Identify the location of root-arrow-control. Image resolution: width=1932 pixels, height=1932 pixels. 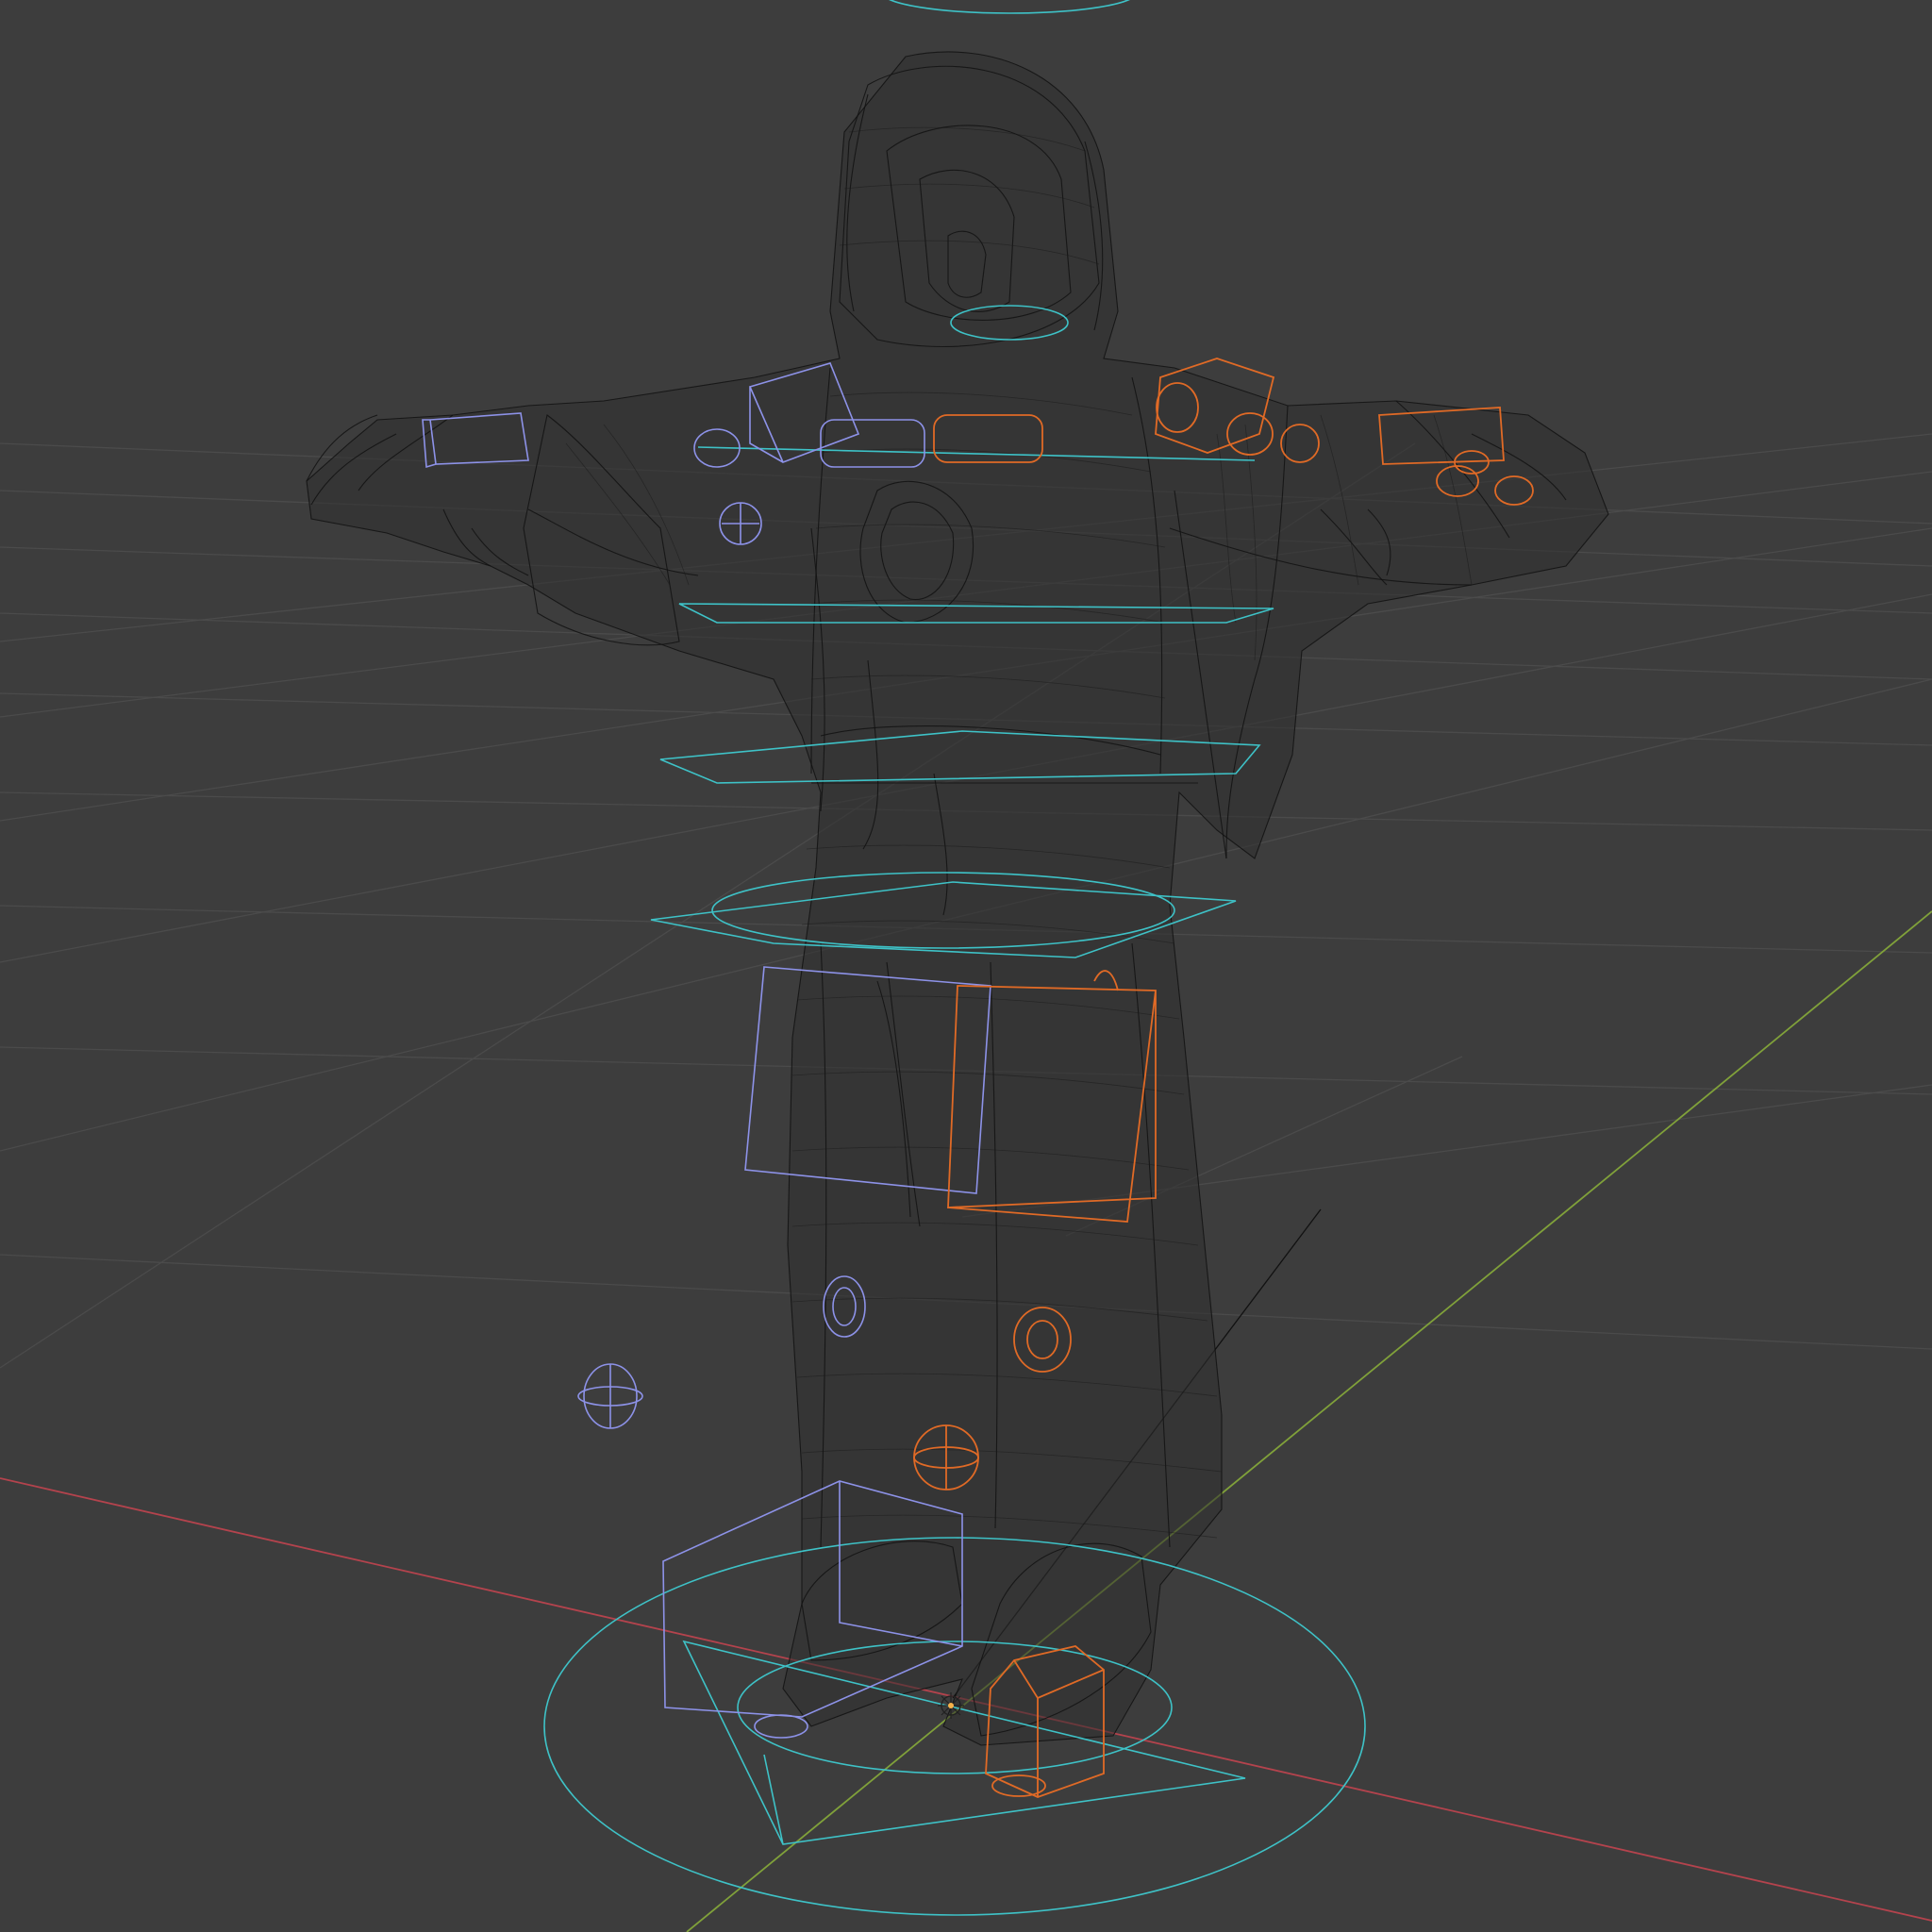
(773, 1800).